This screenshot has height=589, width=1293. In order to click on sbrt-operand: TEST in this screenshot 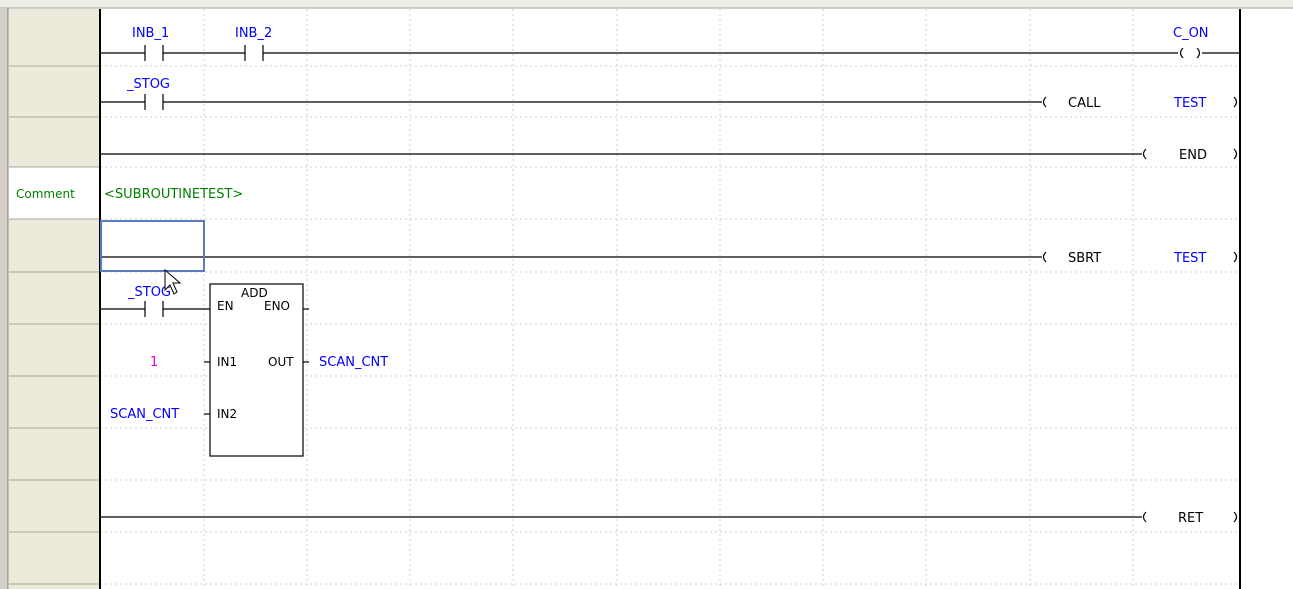, I will do `click(1189, 258)`.